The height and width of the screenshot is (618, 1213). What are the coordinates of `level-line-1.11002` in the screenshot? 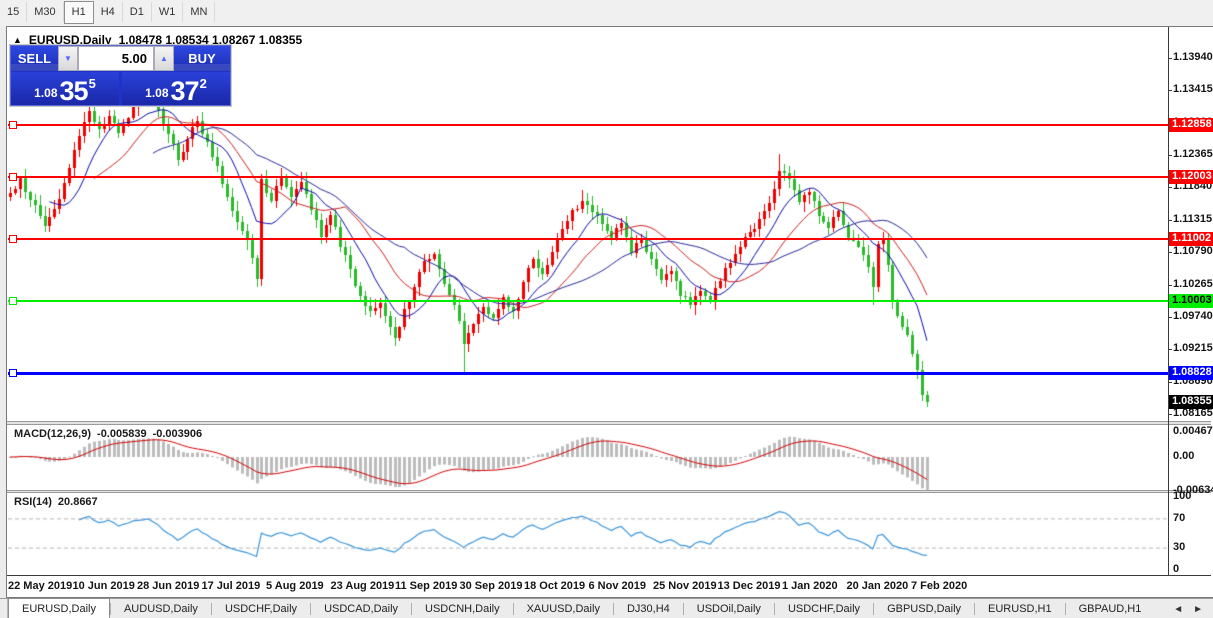 It's located at (588, 239).